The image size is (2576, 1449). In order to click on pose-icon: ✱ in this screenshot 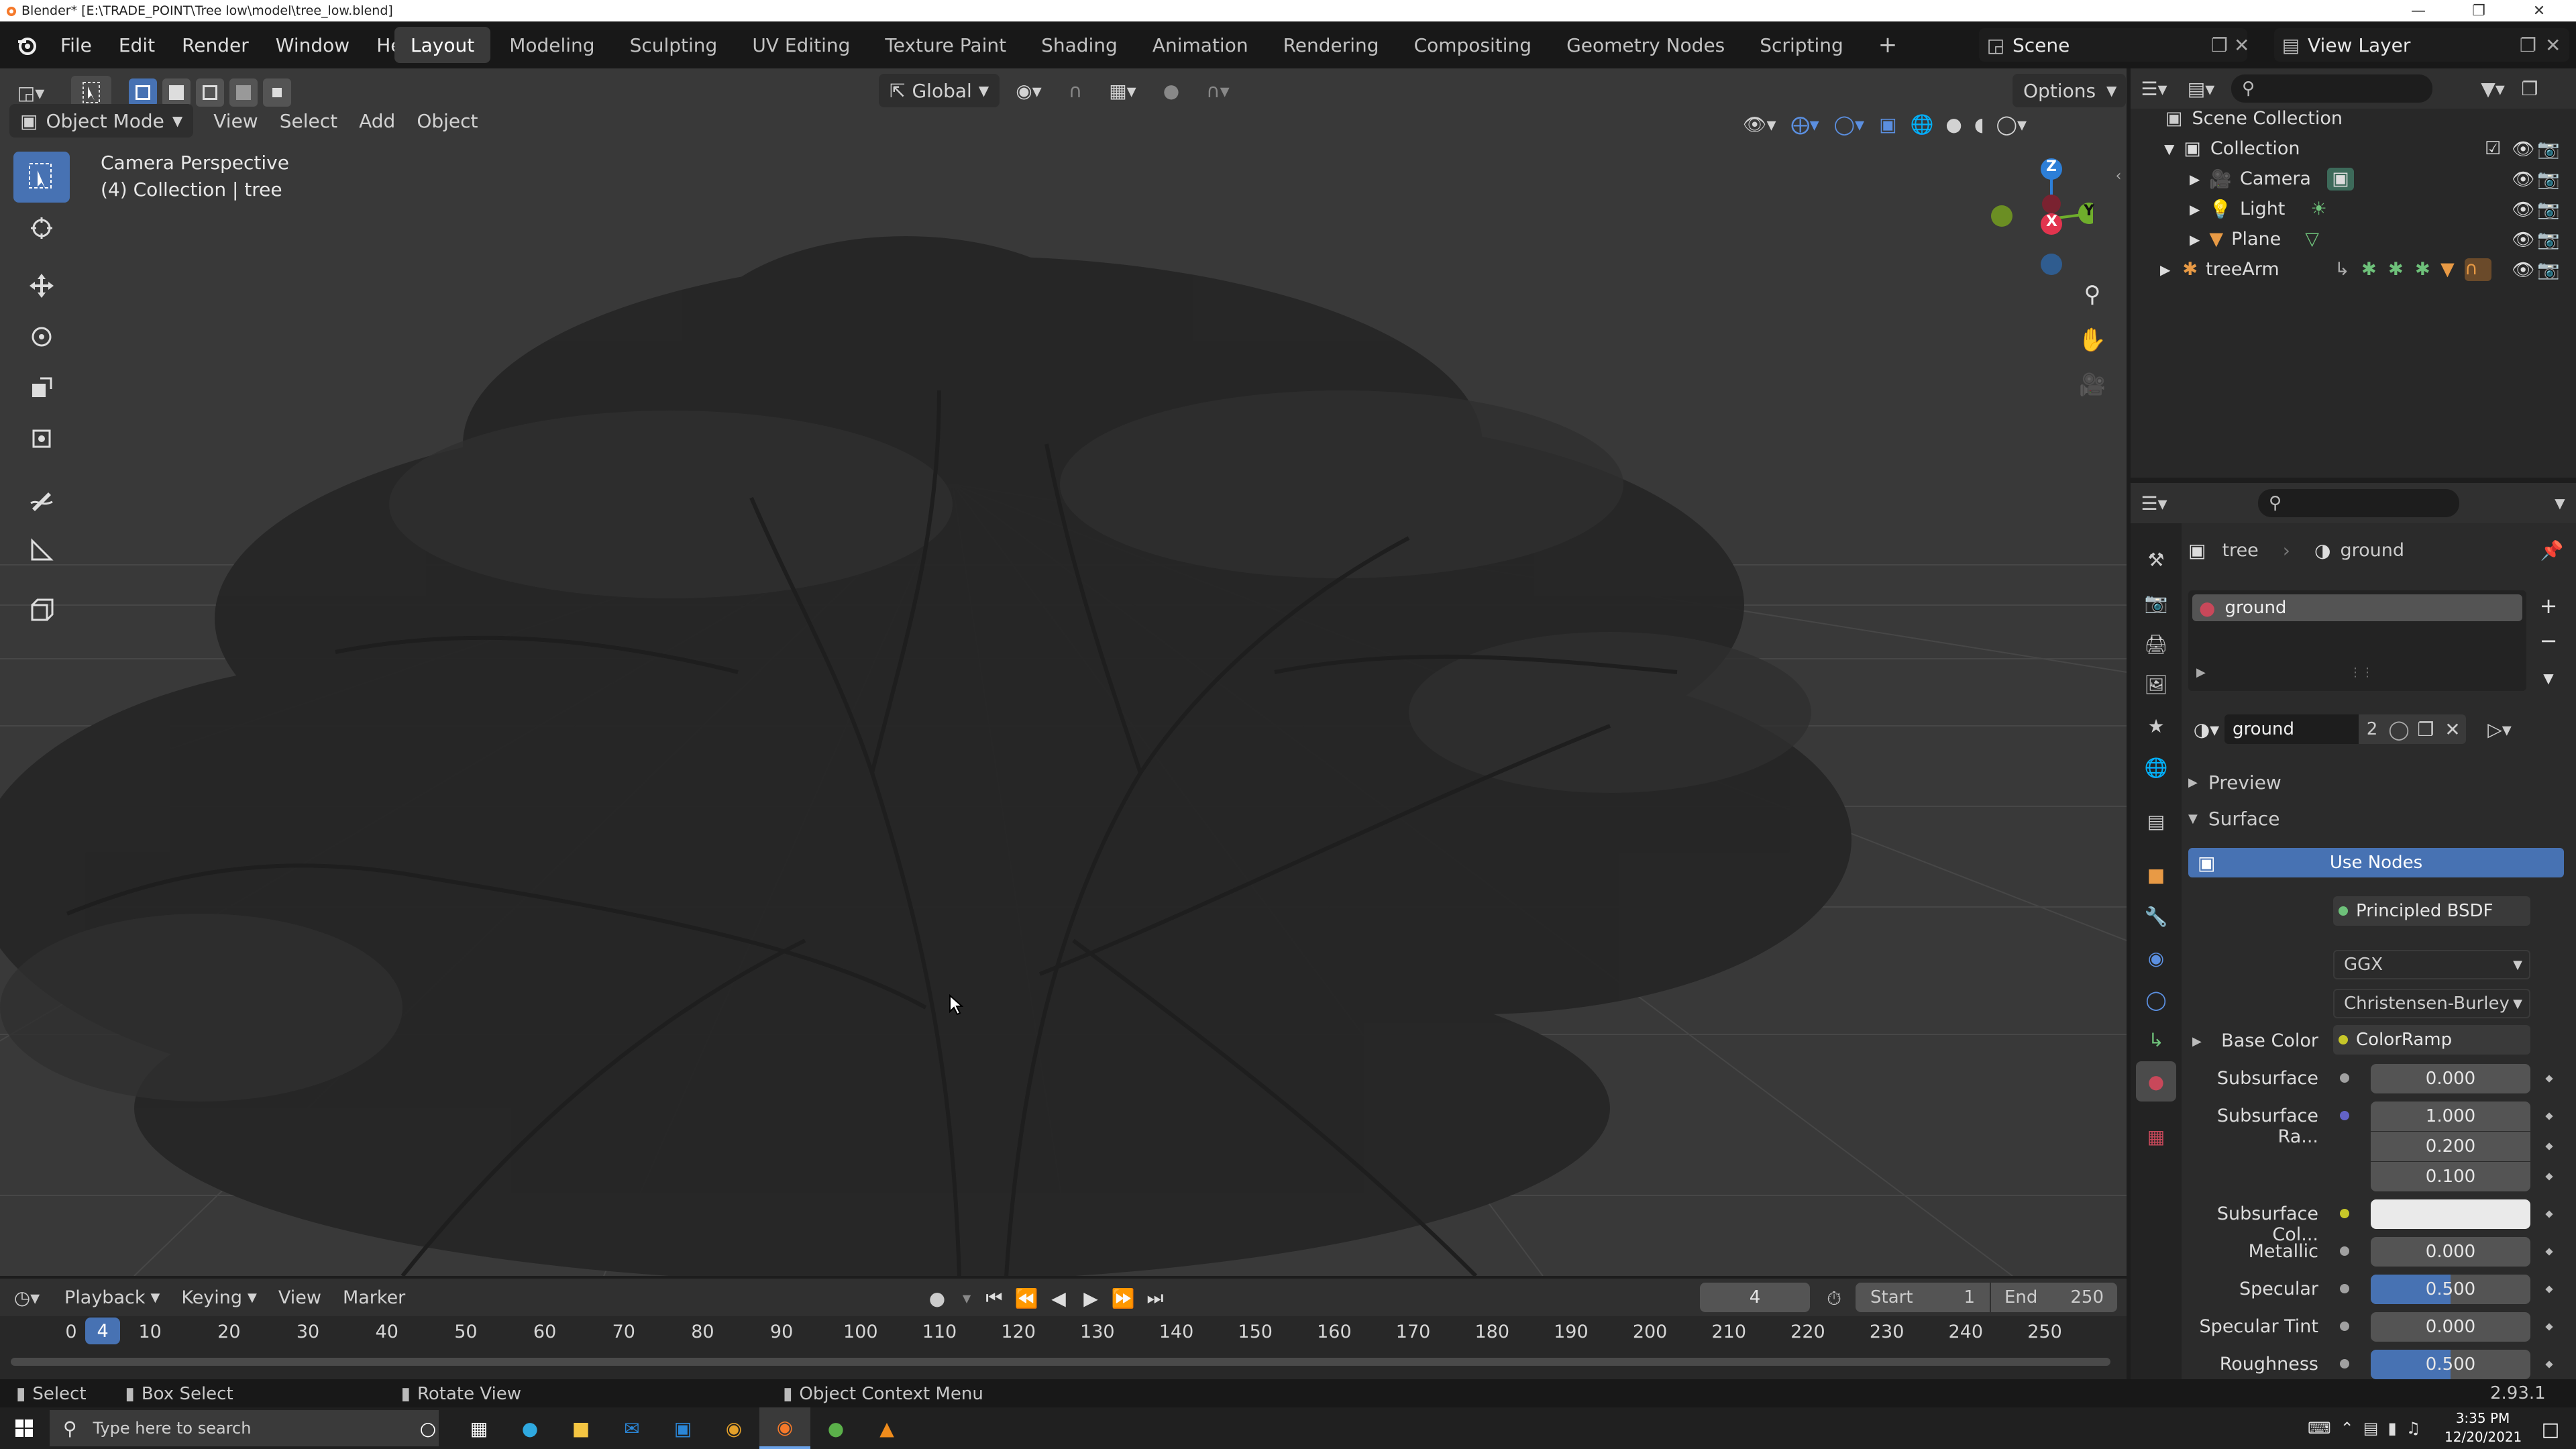, I will do `click(2396, 269)`.